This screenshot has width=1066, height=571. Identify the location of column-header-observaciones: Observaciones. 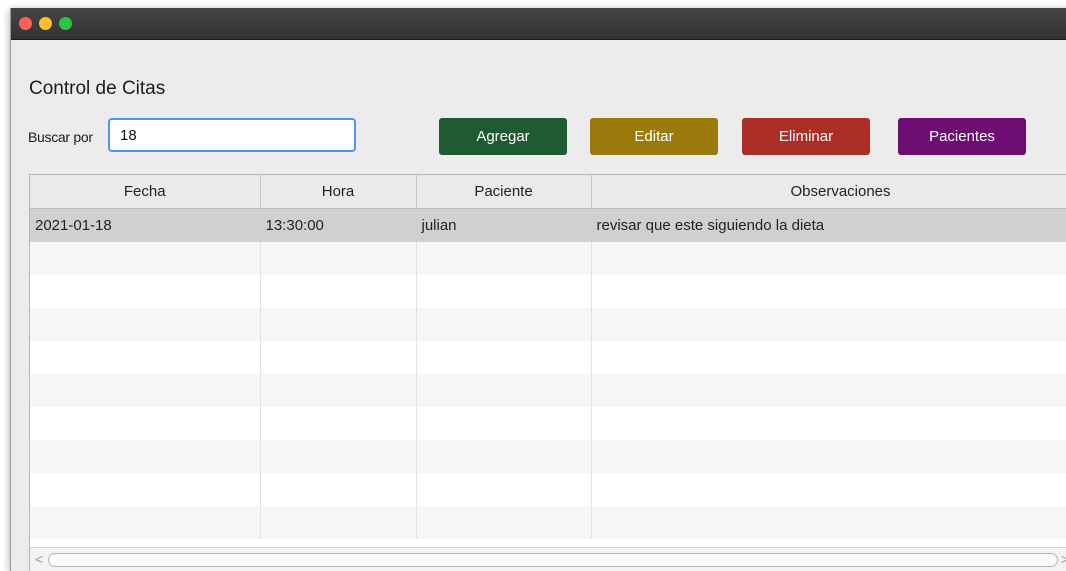
(828, 192).